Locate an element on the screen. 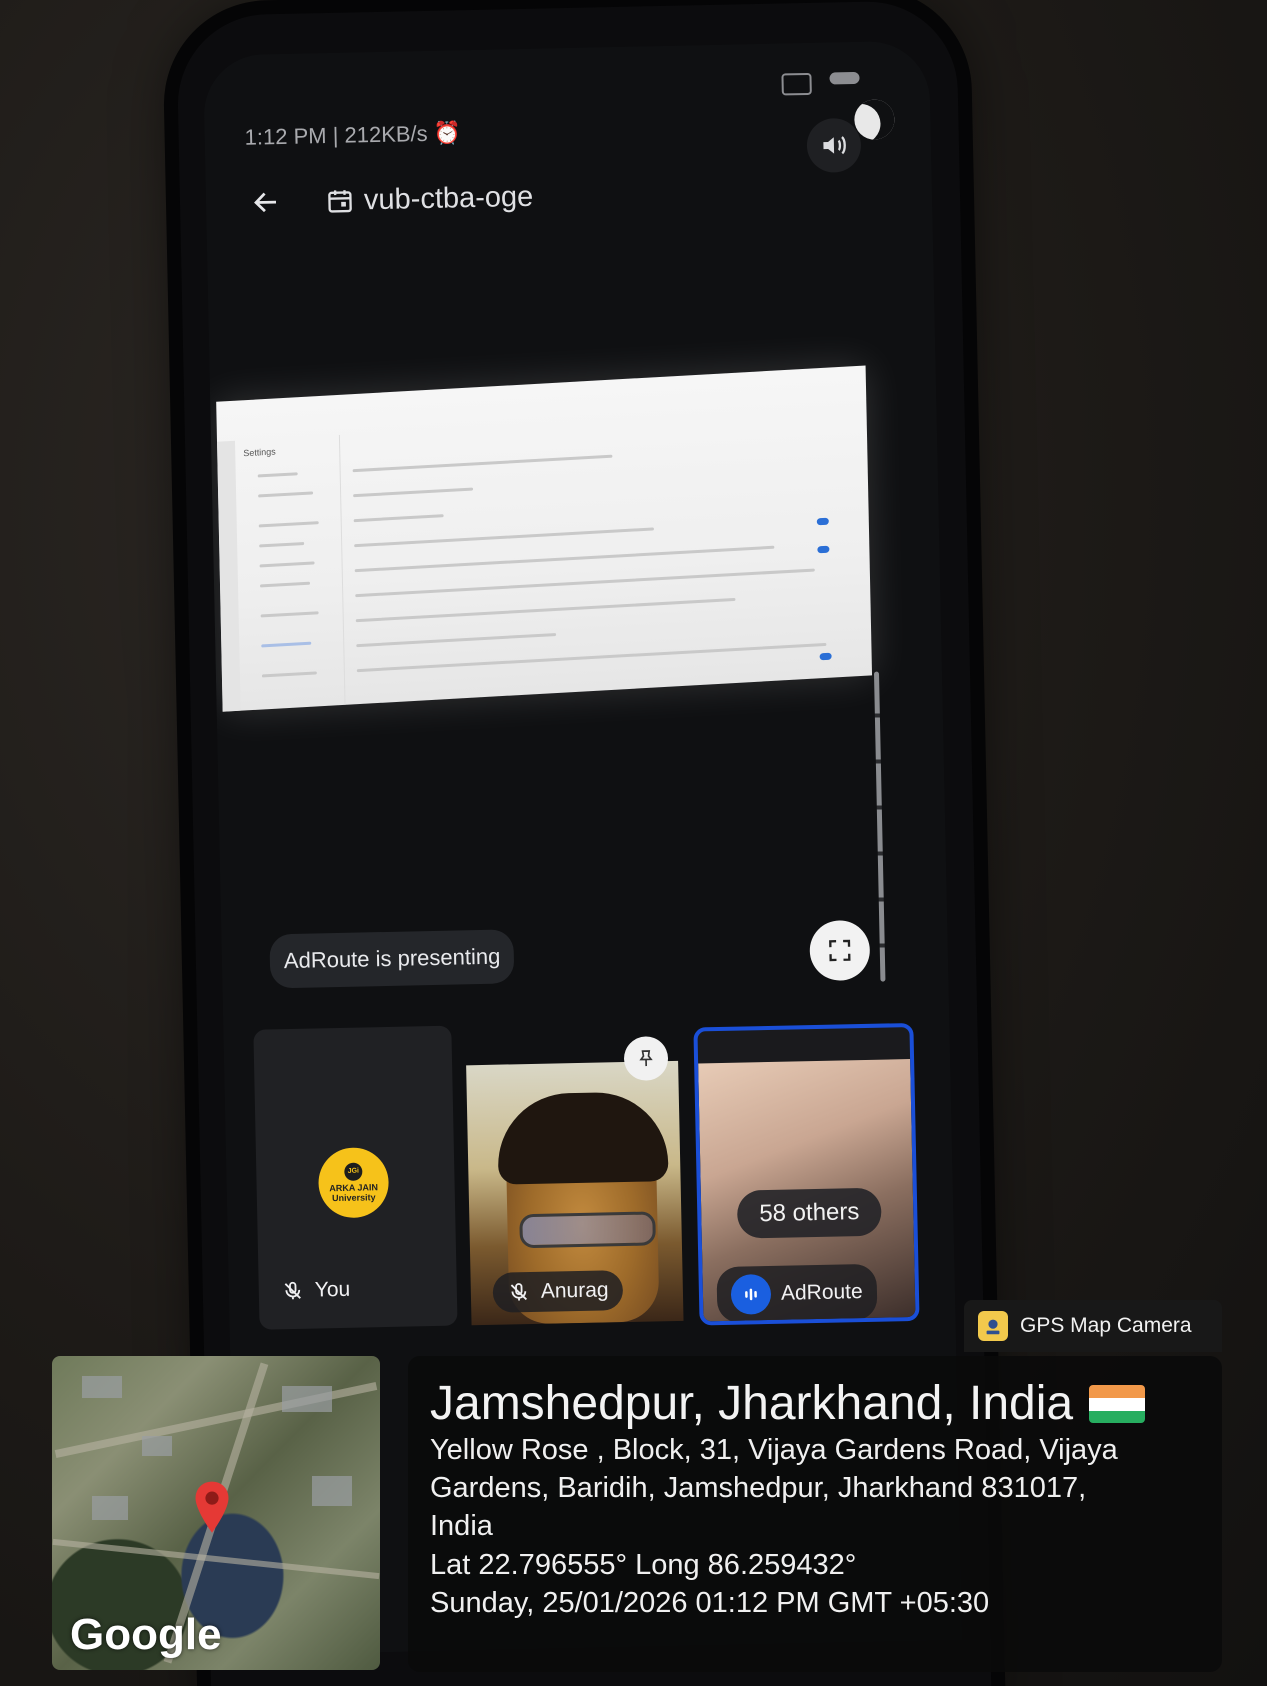 Image resolution: width=1267 pixels, height=1686 pixels. fullscreen-icon is located at coordinates (840, 950).